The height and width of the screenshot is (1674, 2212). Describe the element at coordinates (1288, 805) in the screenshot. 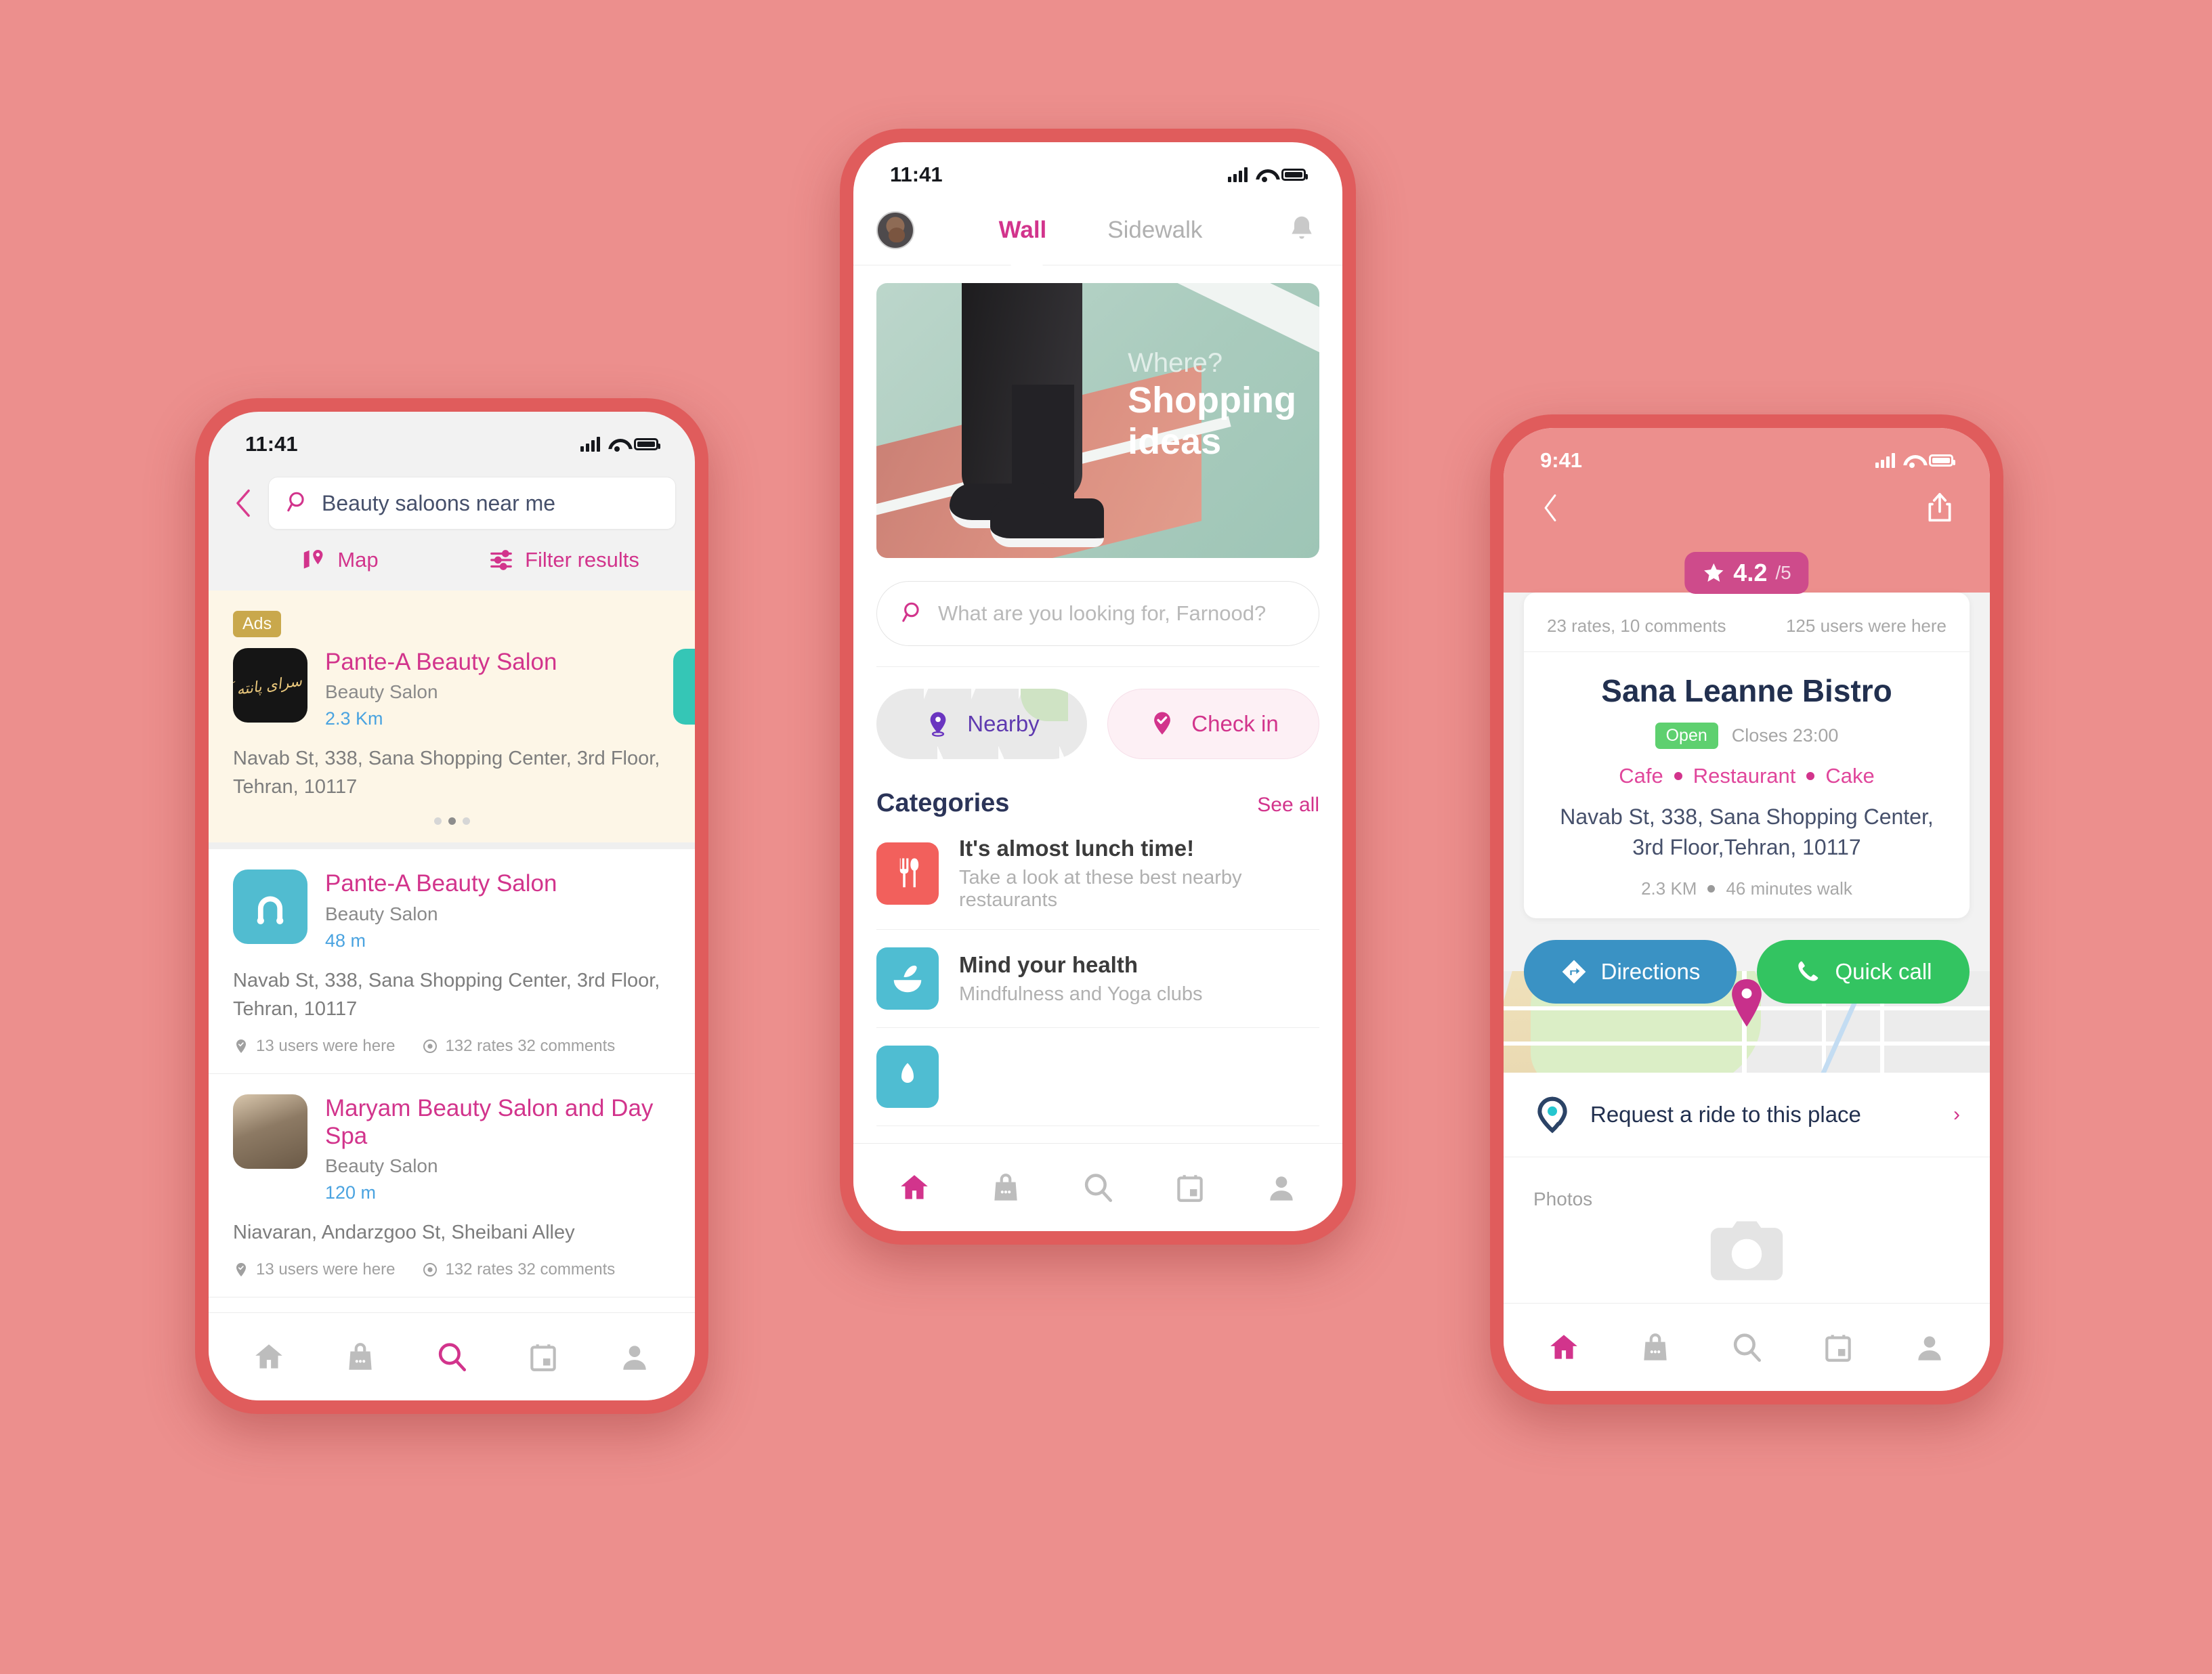

I see `see-all-link: See all` at that location.